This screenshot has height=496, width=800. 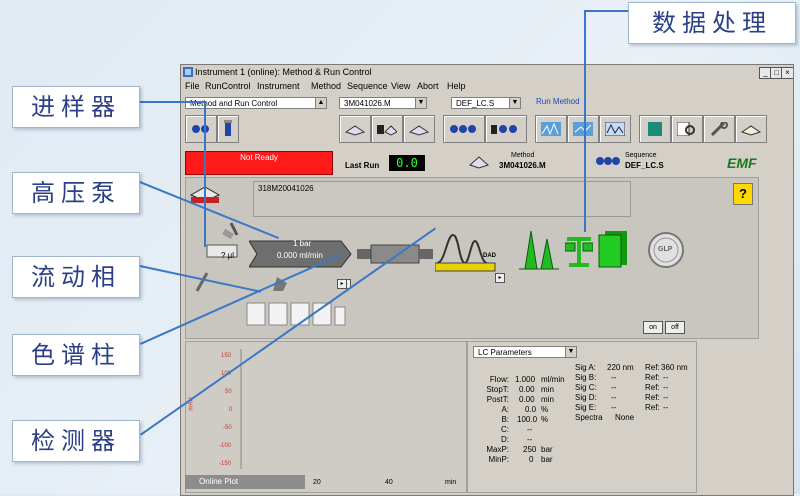 What do you see at coordinates (743, 194) in the screenshot?
I see `help-button: ?` at bounding box center [743, 194].